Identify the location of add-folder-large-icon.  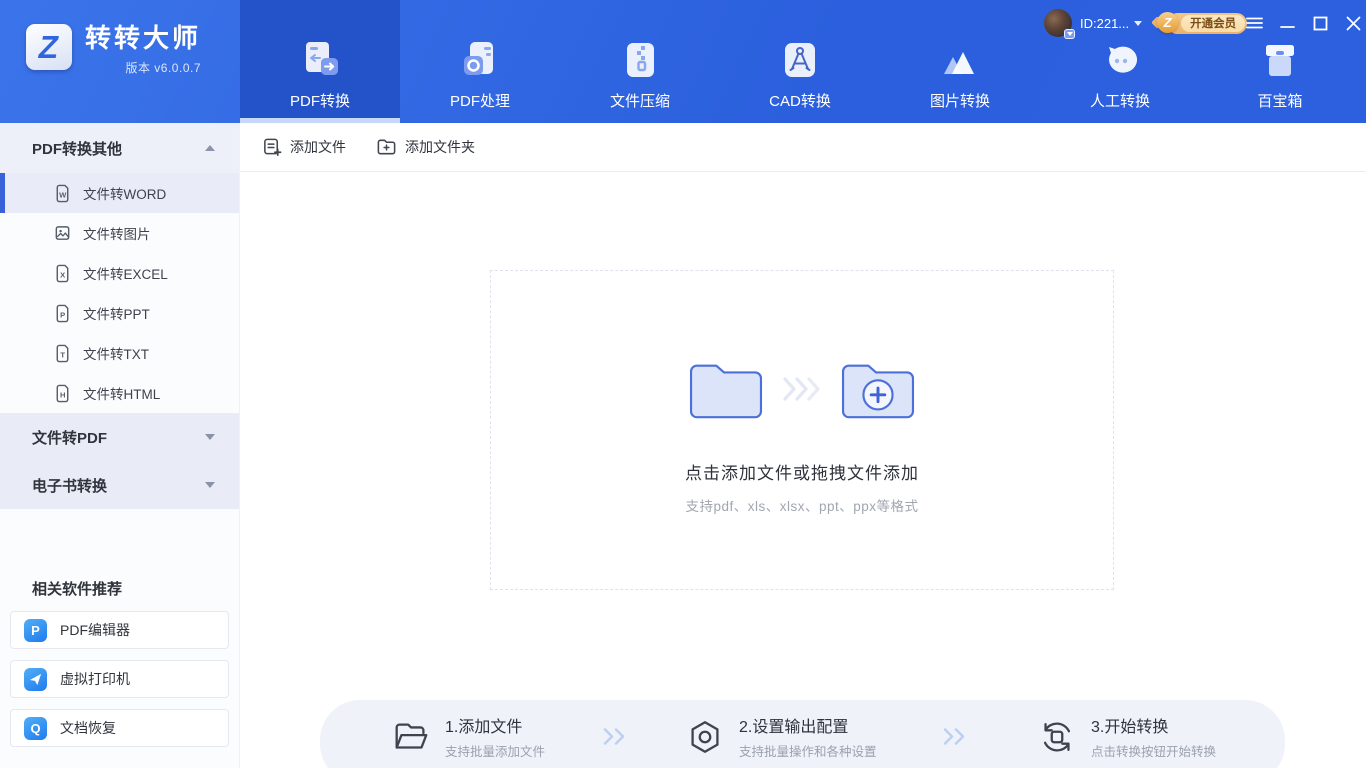
(878, 391).